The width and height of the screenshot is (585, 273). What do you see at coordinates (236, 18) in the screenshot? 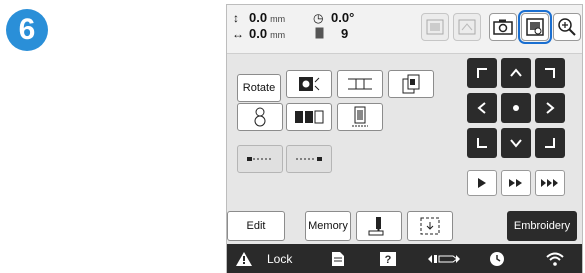
I see `vertical-move-icon: ↕` at bounding box center [236, 18].